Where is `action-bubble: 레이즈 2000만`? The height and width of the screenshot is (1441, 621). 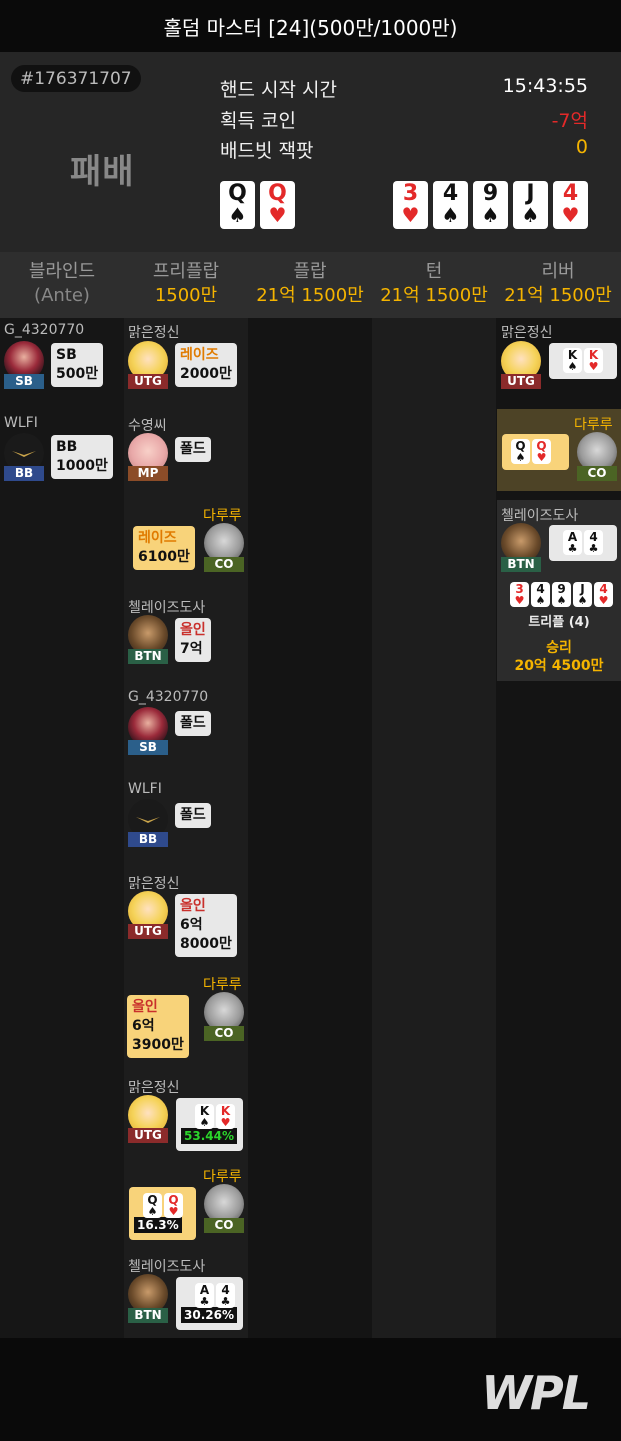
action-bubble: 레이즈 2000만 is located at coordinates (206, 365).